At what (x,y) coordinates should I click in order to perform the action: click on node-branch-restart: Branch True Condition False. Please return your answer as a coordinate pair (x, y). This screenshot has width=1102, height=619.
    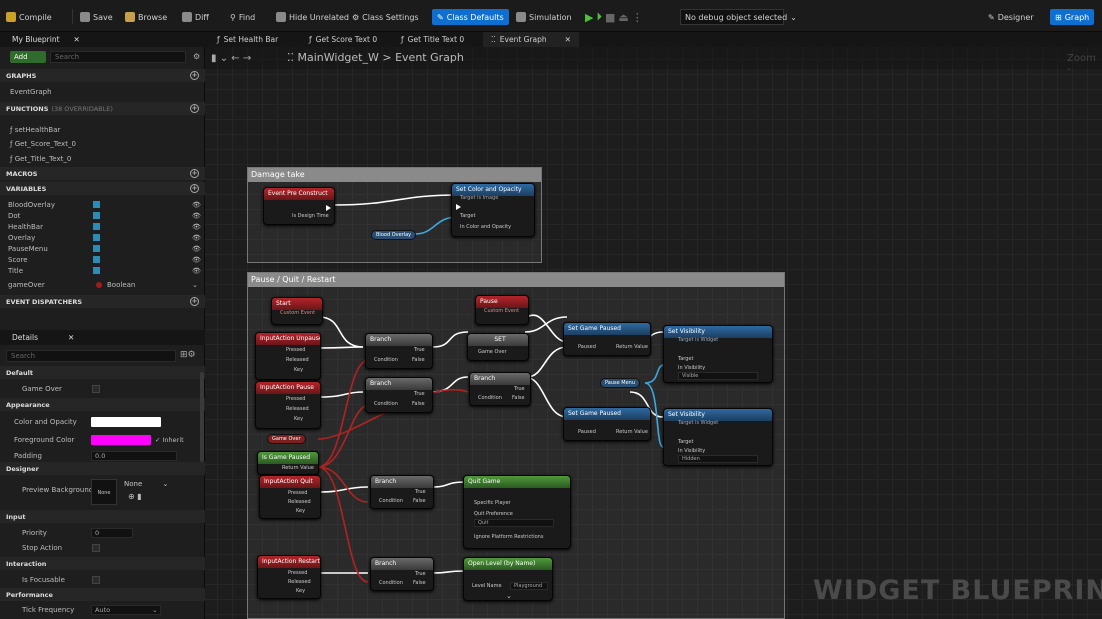
    Looking at the image, I should click on (402, 574).